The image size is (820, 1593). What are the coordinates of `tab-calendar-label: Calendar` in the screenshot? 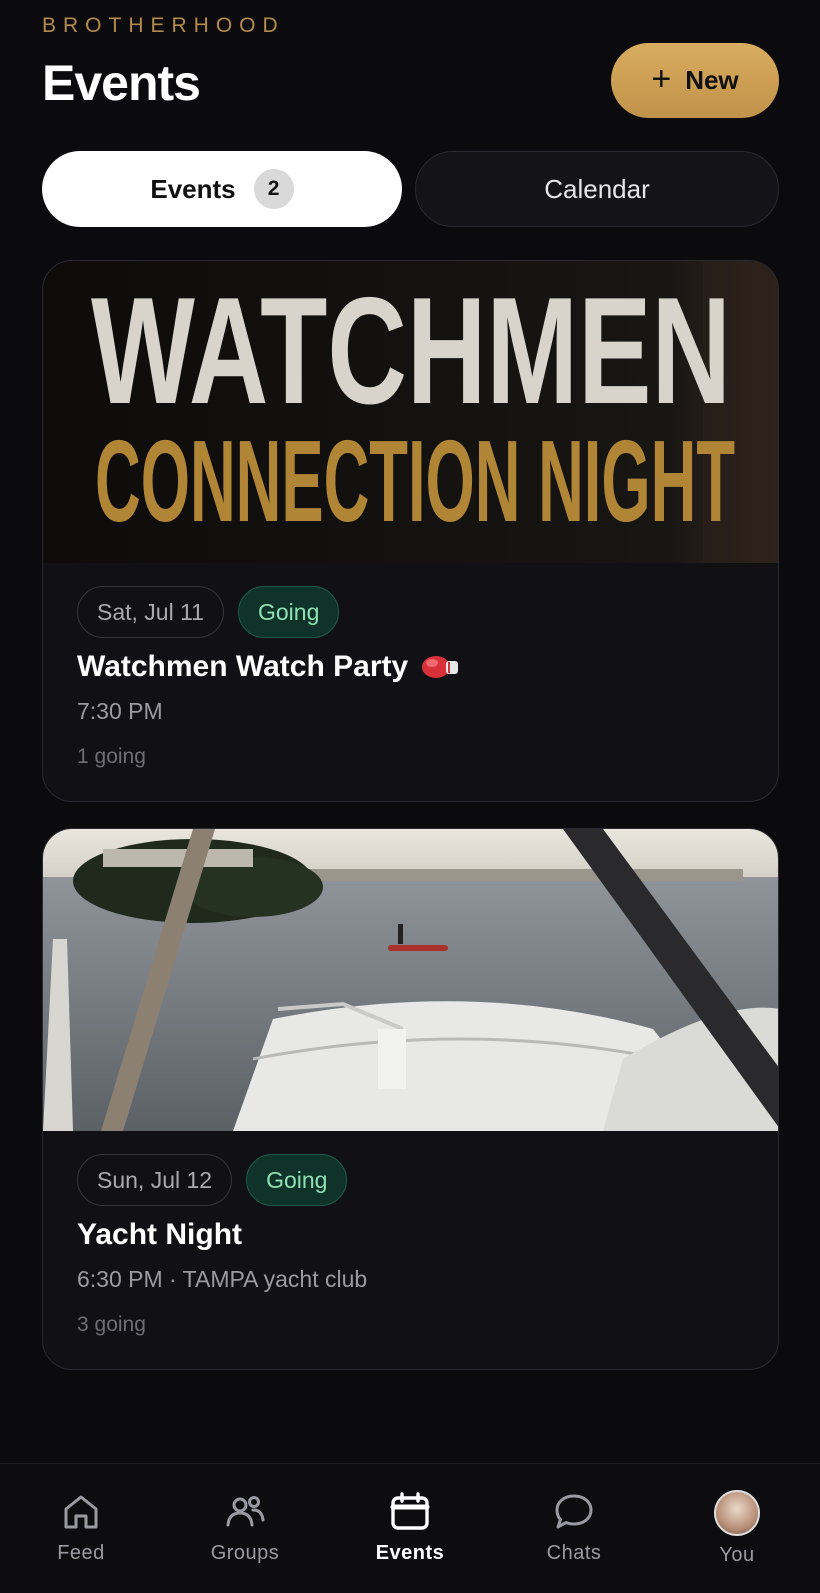 It's located at (597, 188).